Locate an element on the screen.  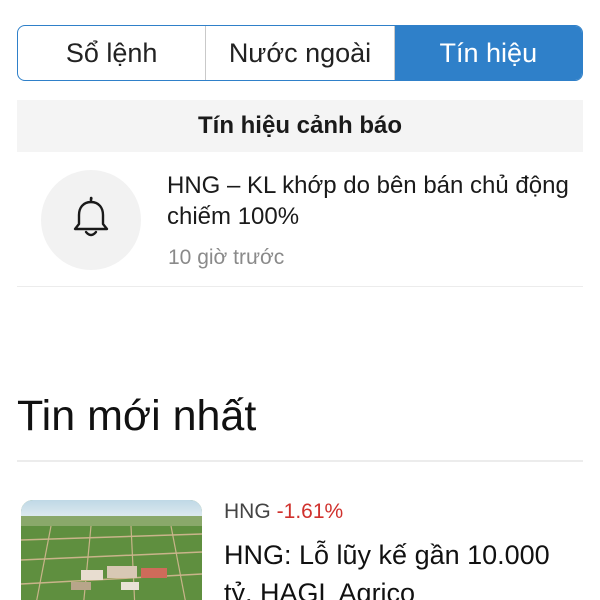
tab-foreign: Nước ngoài is located at coordinates (300, 53).